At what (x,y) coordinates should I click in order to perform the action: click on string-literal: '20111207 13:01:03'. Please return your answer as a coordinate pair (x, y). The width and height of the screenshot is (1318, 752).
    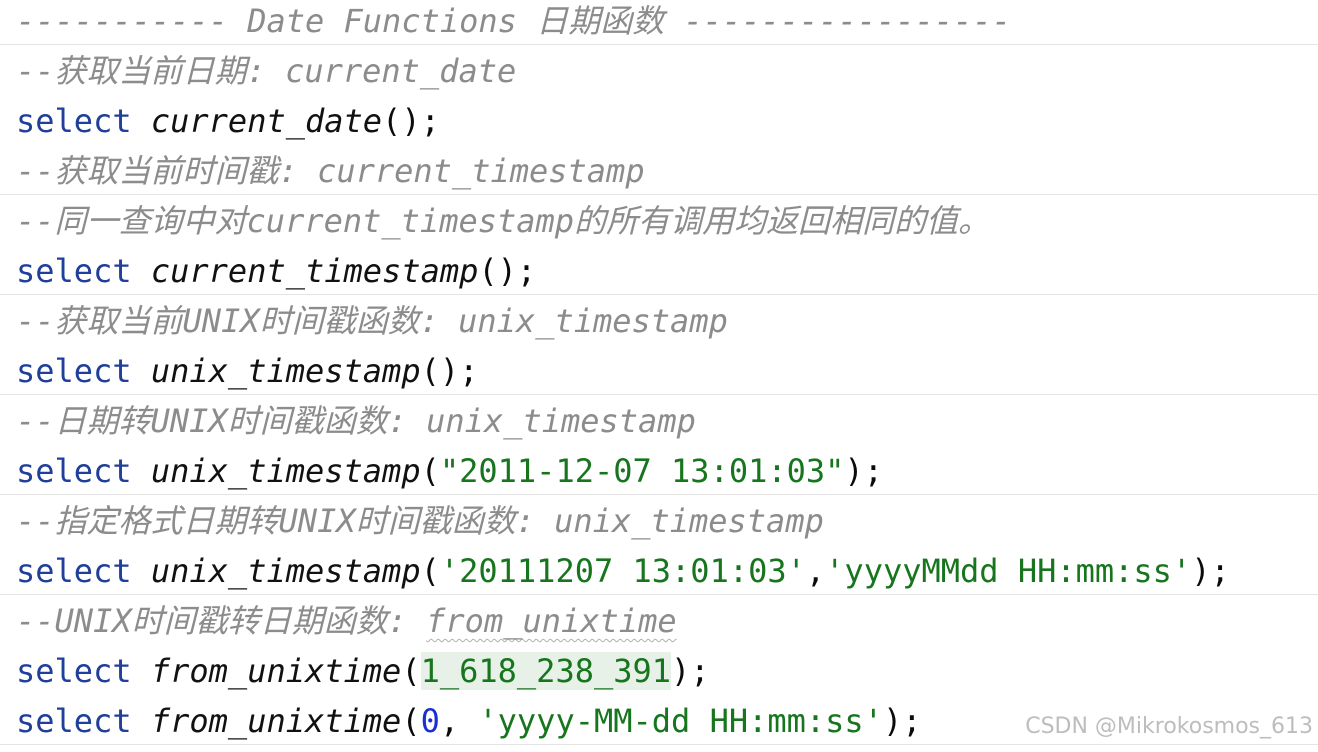
    Looking at the image, I should click on (622, 571).